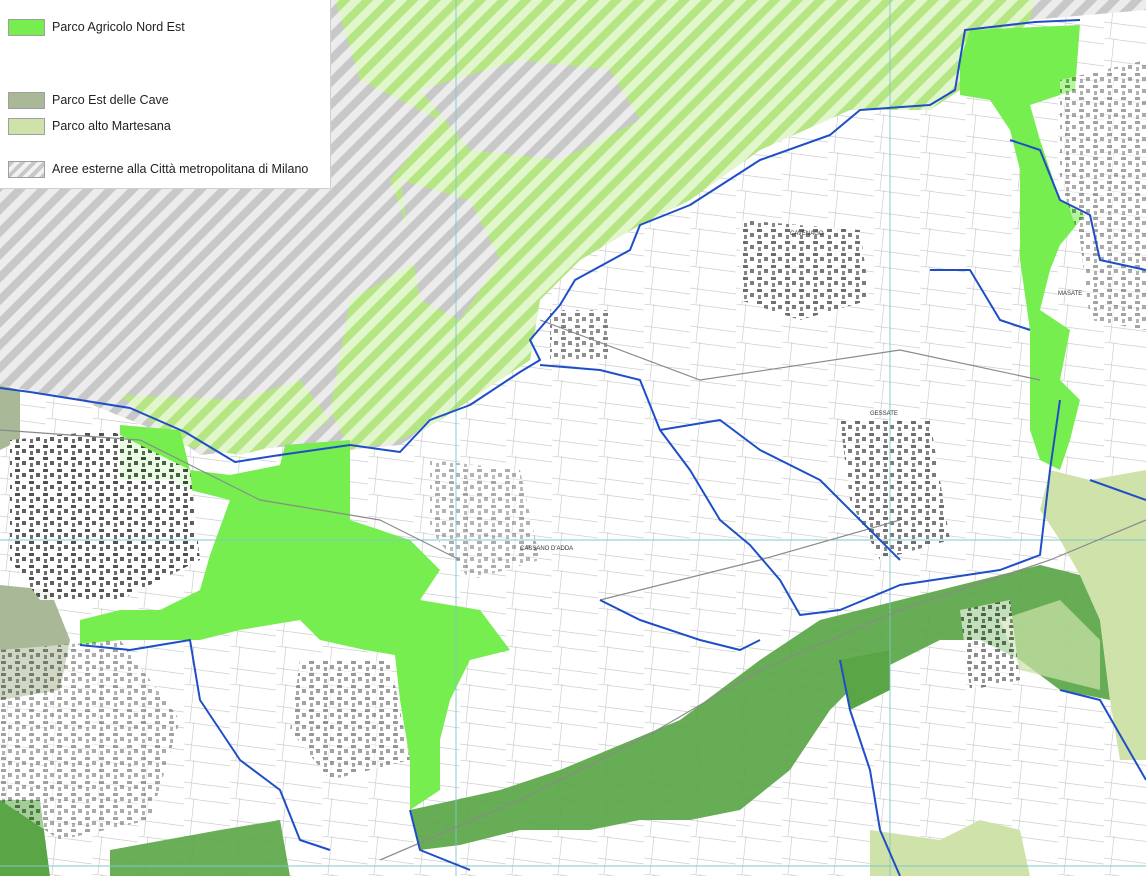  What do you see at coordinates (1070, 294) in the screenshot?
I see `place-label-masate: MASATE` at bounding box center [1070, 294].